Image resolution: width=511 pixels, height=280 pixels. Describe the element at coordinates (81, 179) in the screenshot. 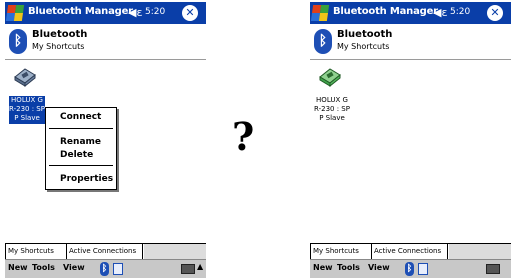

I see `menu-item-properties: Properties` at that location.